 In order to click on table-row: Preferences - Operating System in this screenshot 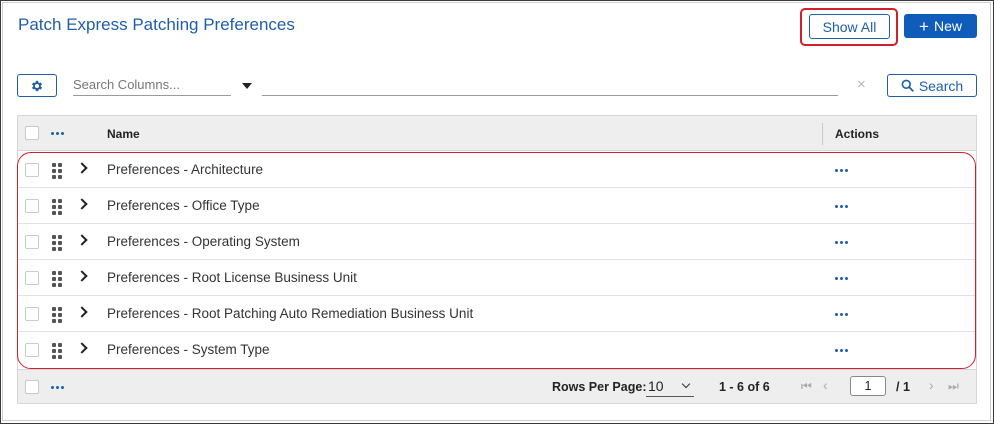, I will do `click(497, 242)`.